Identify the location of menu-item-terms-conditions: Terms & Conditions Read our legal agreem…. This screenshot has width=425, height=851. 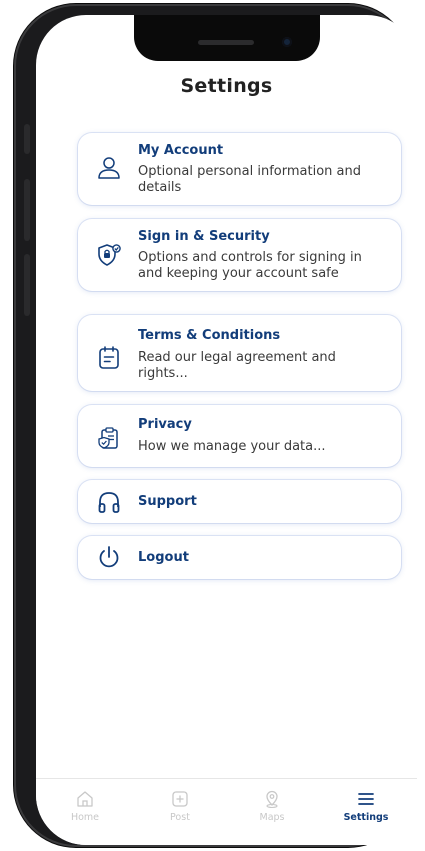
(239, 353).